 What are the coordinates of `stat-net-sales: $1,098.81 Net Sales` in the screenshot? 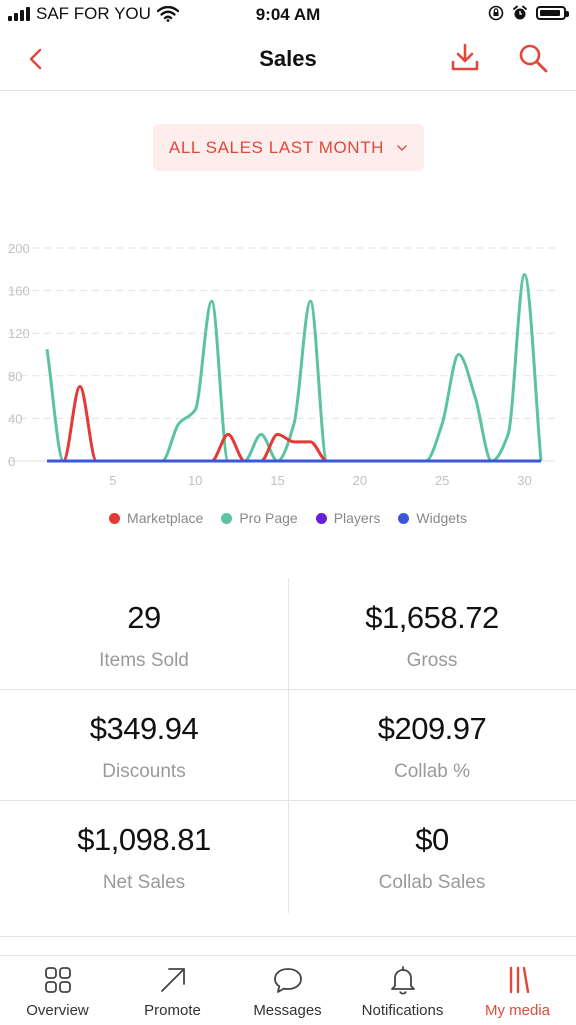 It's located at (144, 855).